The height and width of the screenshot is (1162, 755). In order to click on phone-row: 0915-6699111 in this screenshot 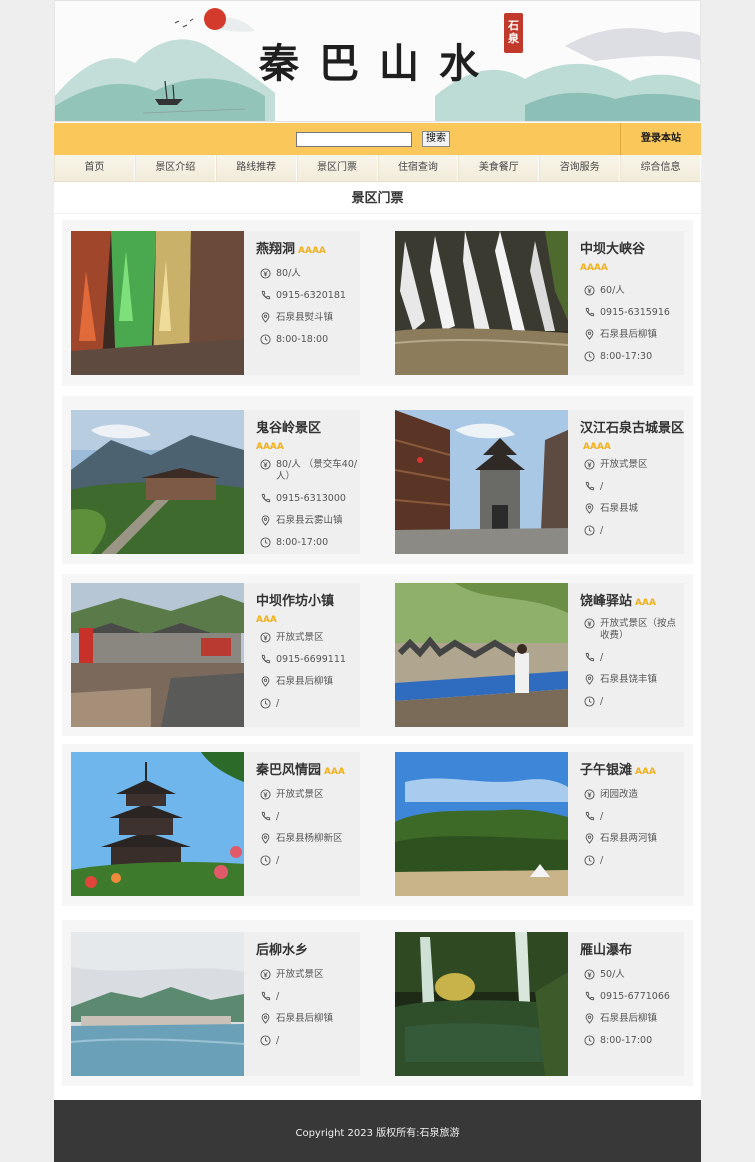, I will do `click(308, 665)`.